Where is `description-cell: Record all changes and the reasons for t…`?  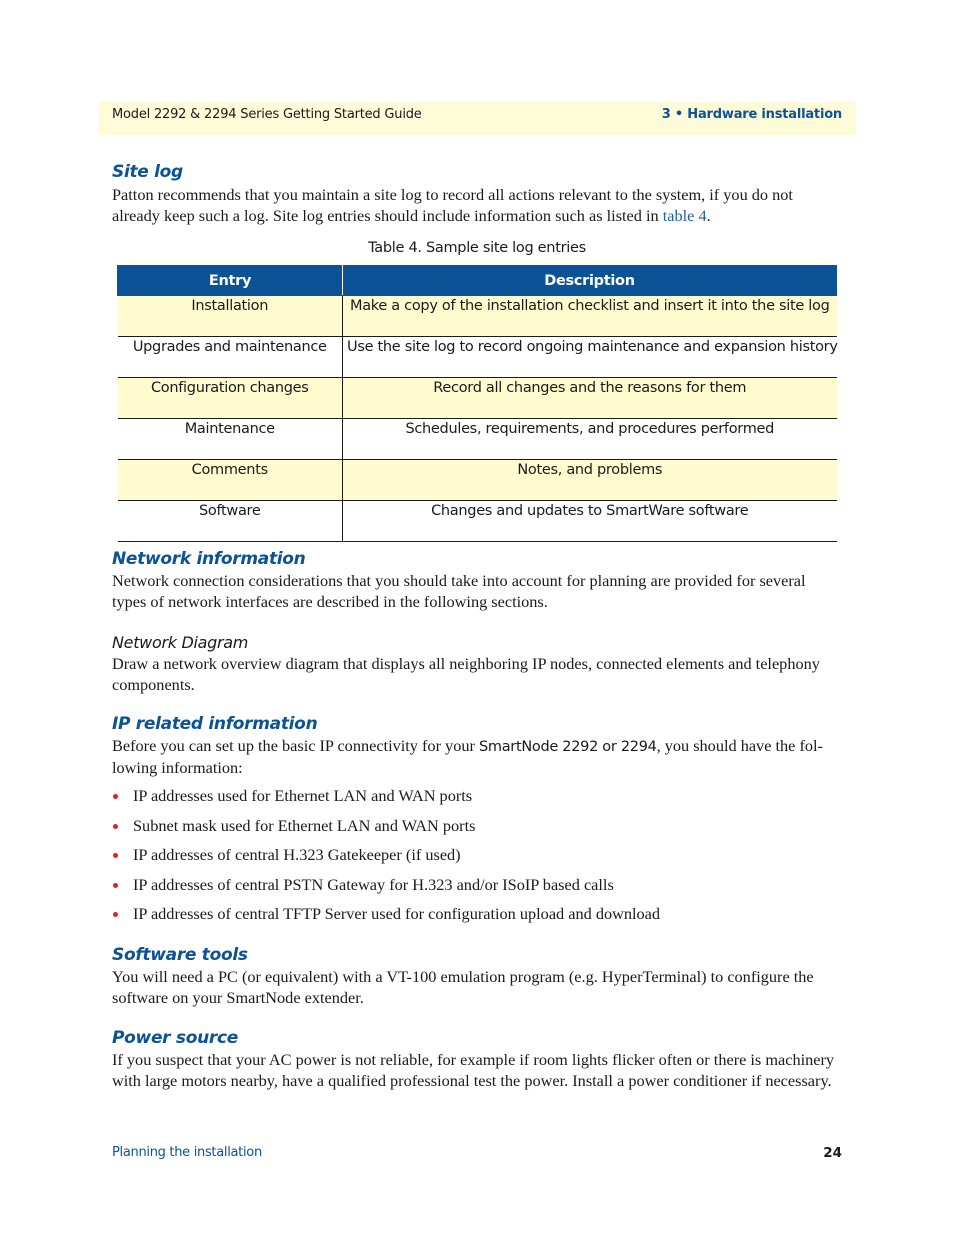 description-cell: Record all changes and the reasons for t… is located at coordinates (589, 398).